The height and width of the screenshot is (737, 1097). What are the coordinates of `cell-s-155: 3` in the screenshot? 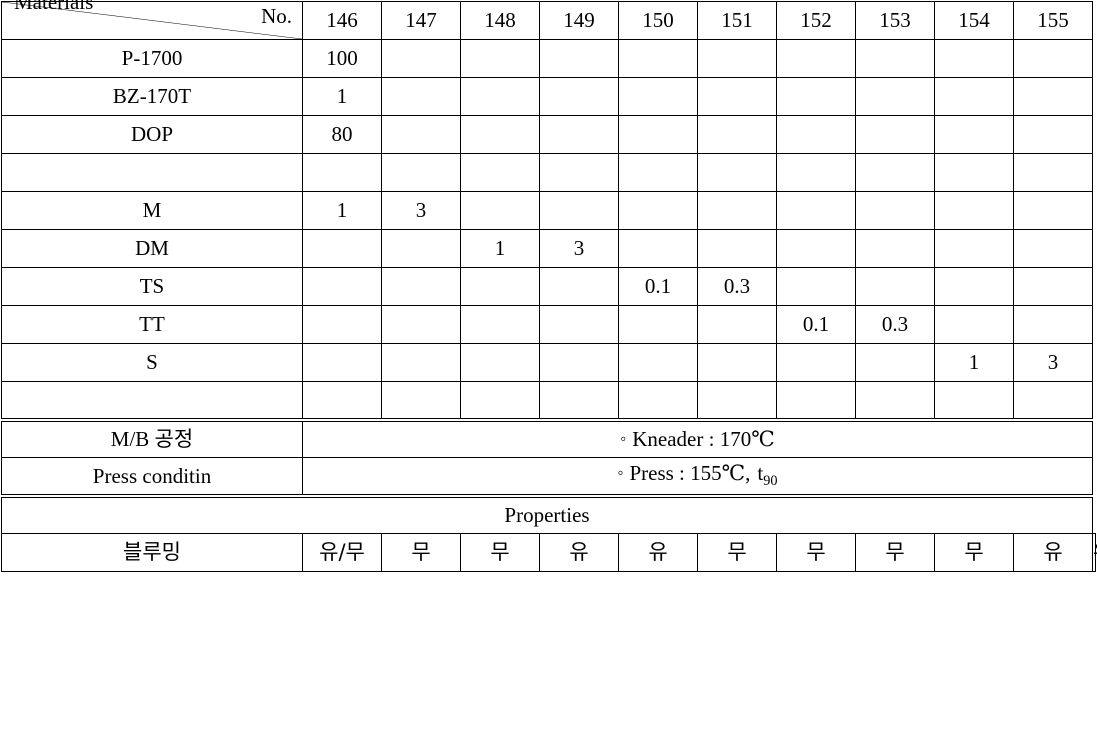 It's located at (1053, 362).